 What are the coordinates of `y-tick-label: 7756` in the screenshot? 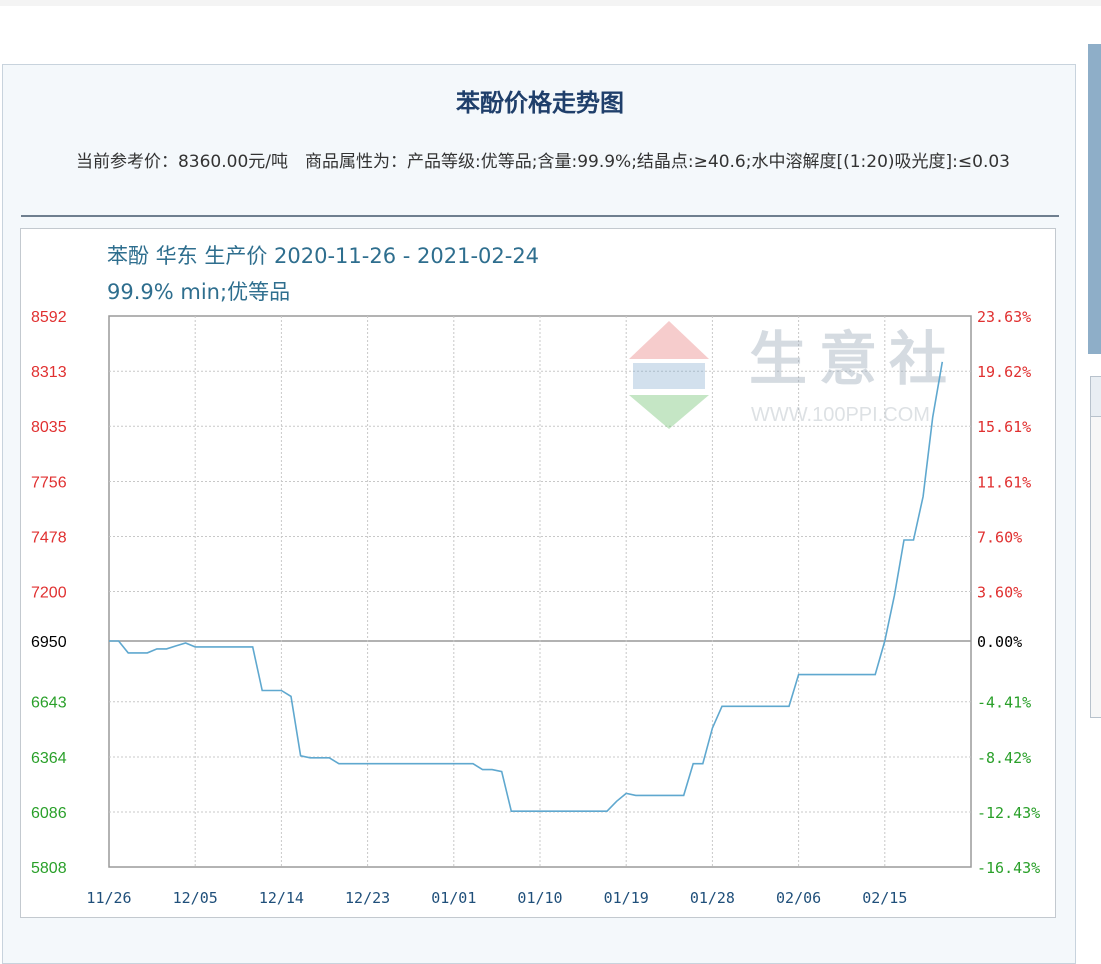 It's located at (49, 482).